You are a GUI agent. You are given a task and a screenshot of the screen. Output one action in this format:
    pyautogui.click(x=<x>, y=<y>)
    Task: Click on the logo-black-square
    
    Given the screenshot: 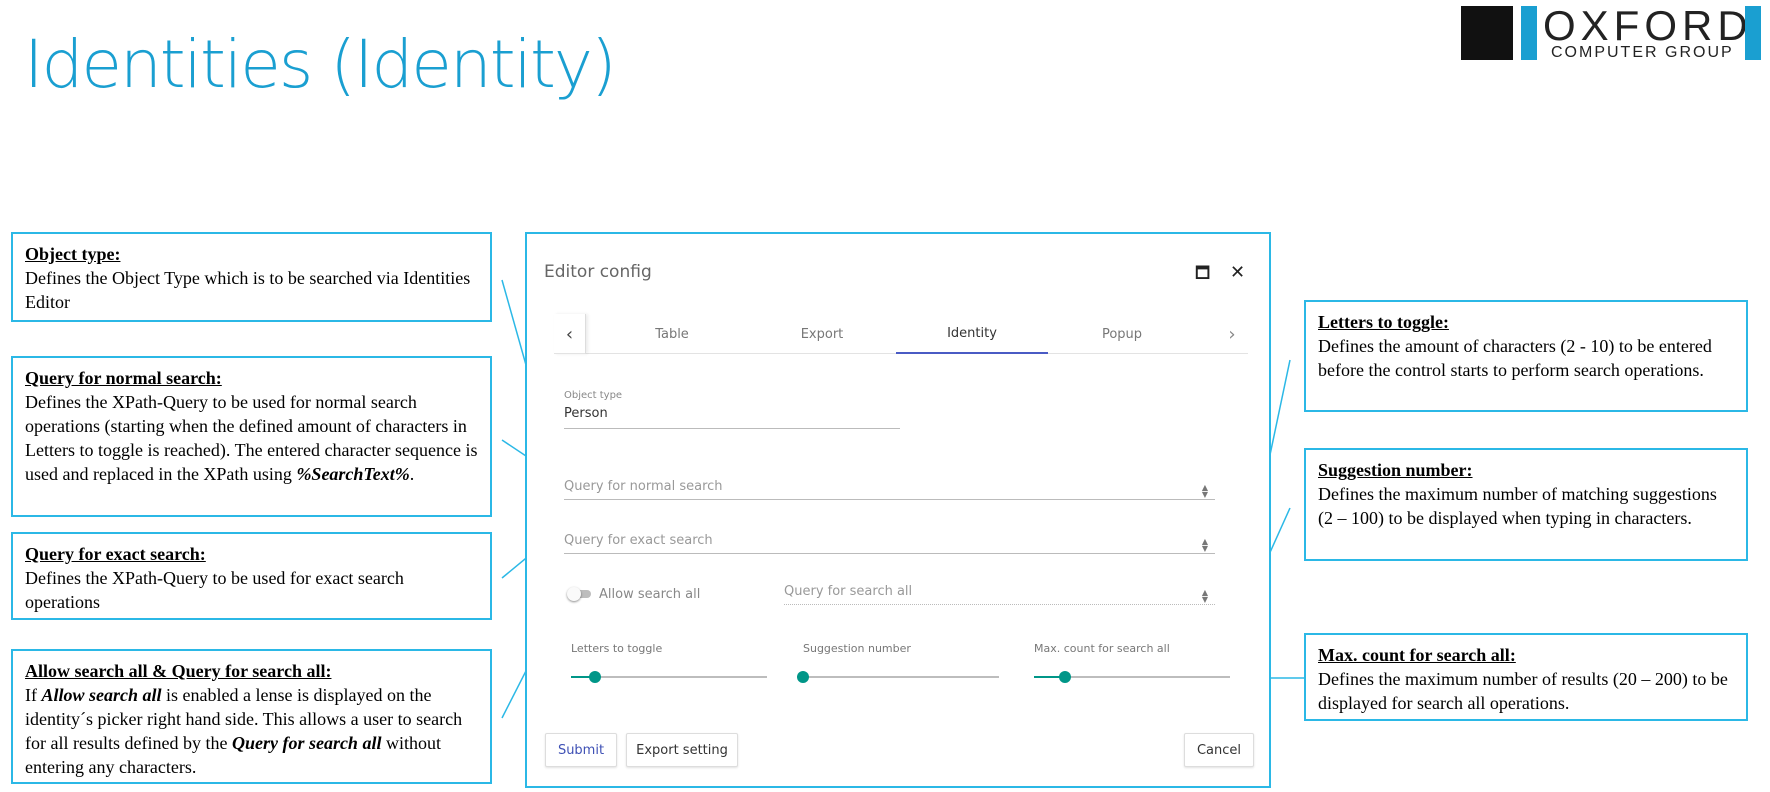 What is the action you would take?
    pyautogui.click(x=1487, y=33)
    